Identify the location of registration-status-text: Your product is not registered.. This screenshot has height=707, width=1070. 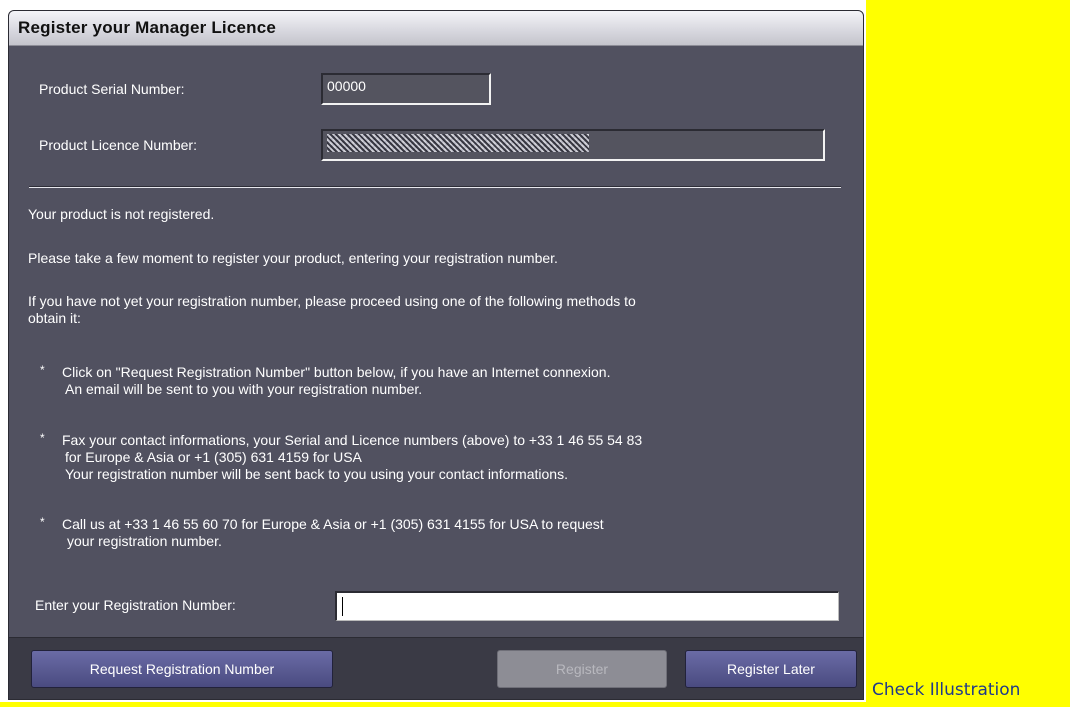
(121, 214).